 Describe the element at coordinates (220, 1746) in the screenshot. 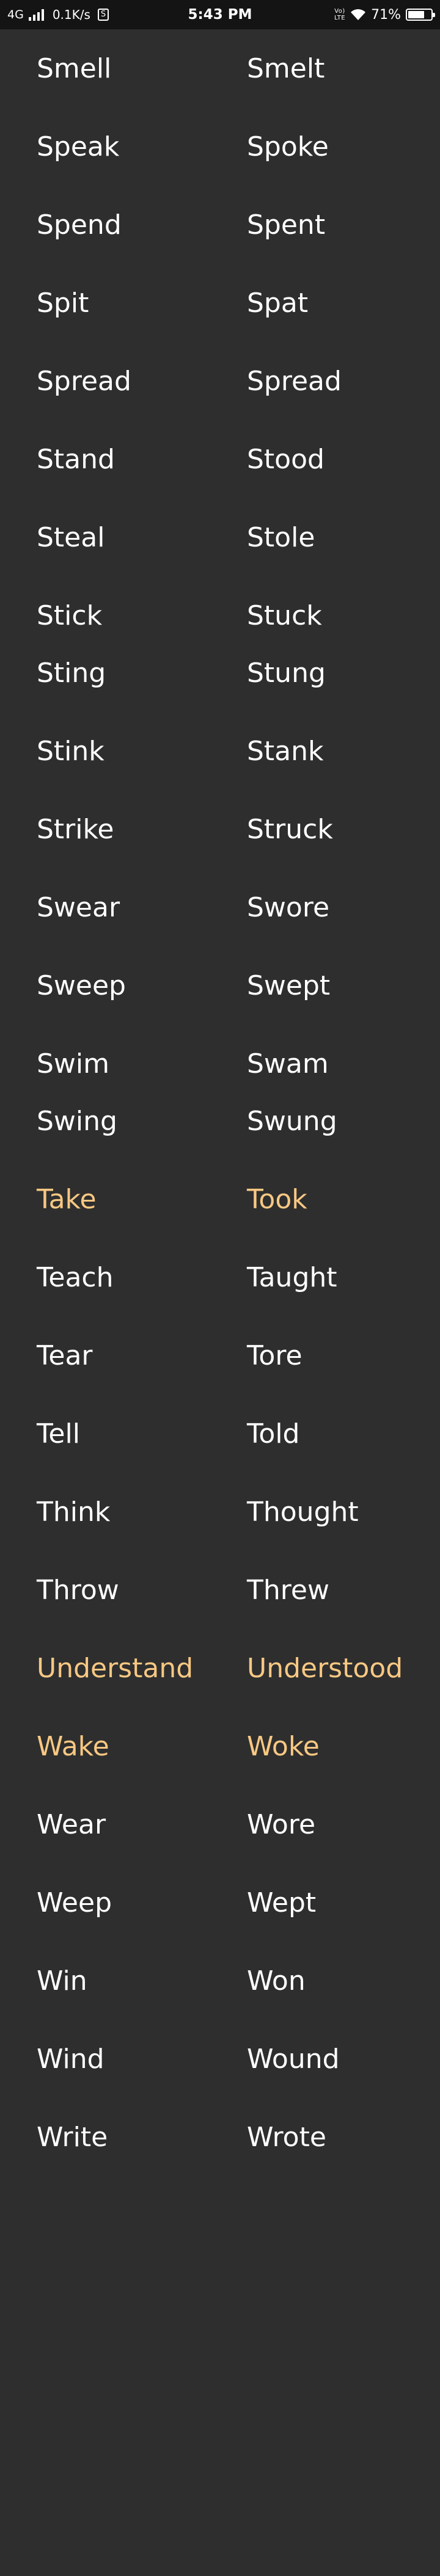

I see `verb-row: Wake Woke` at that location.